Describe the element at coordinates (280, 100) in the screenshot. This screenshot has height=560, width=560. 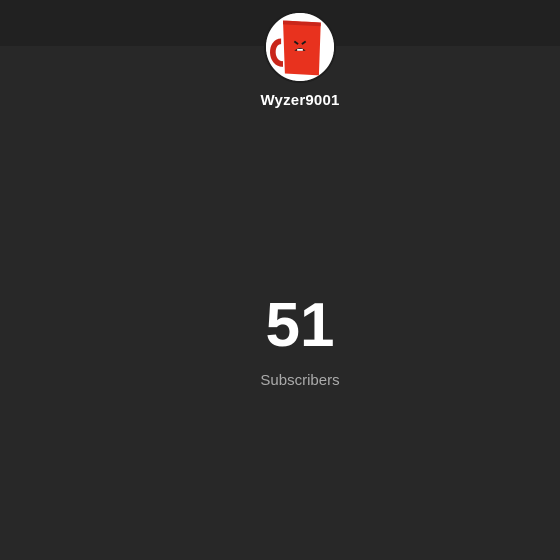
I see `channel-name: Wyzer9001` at that location.